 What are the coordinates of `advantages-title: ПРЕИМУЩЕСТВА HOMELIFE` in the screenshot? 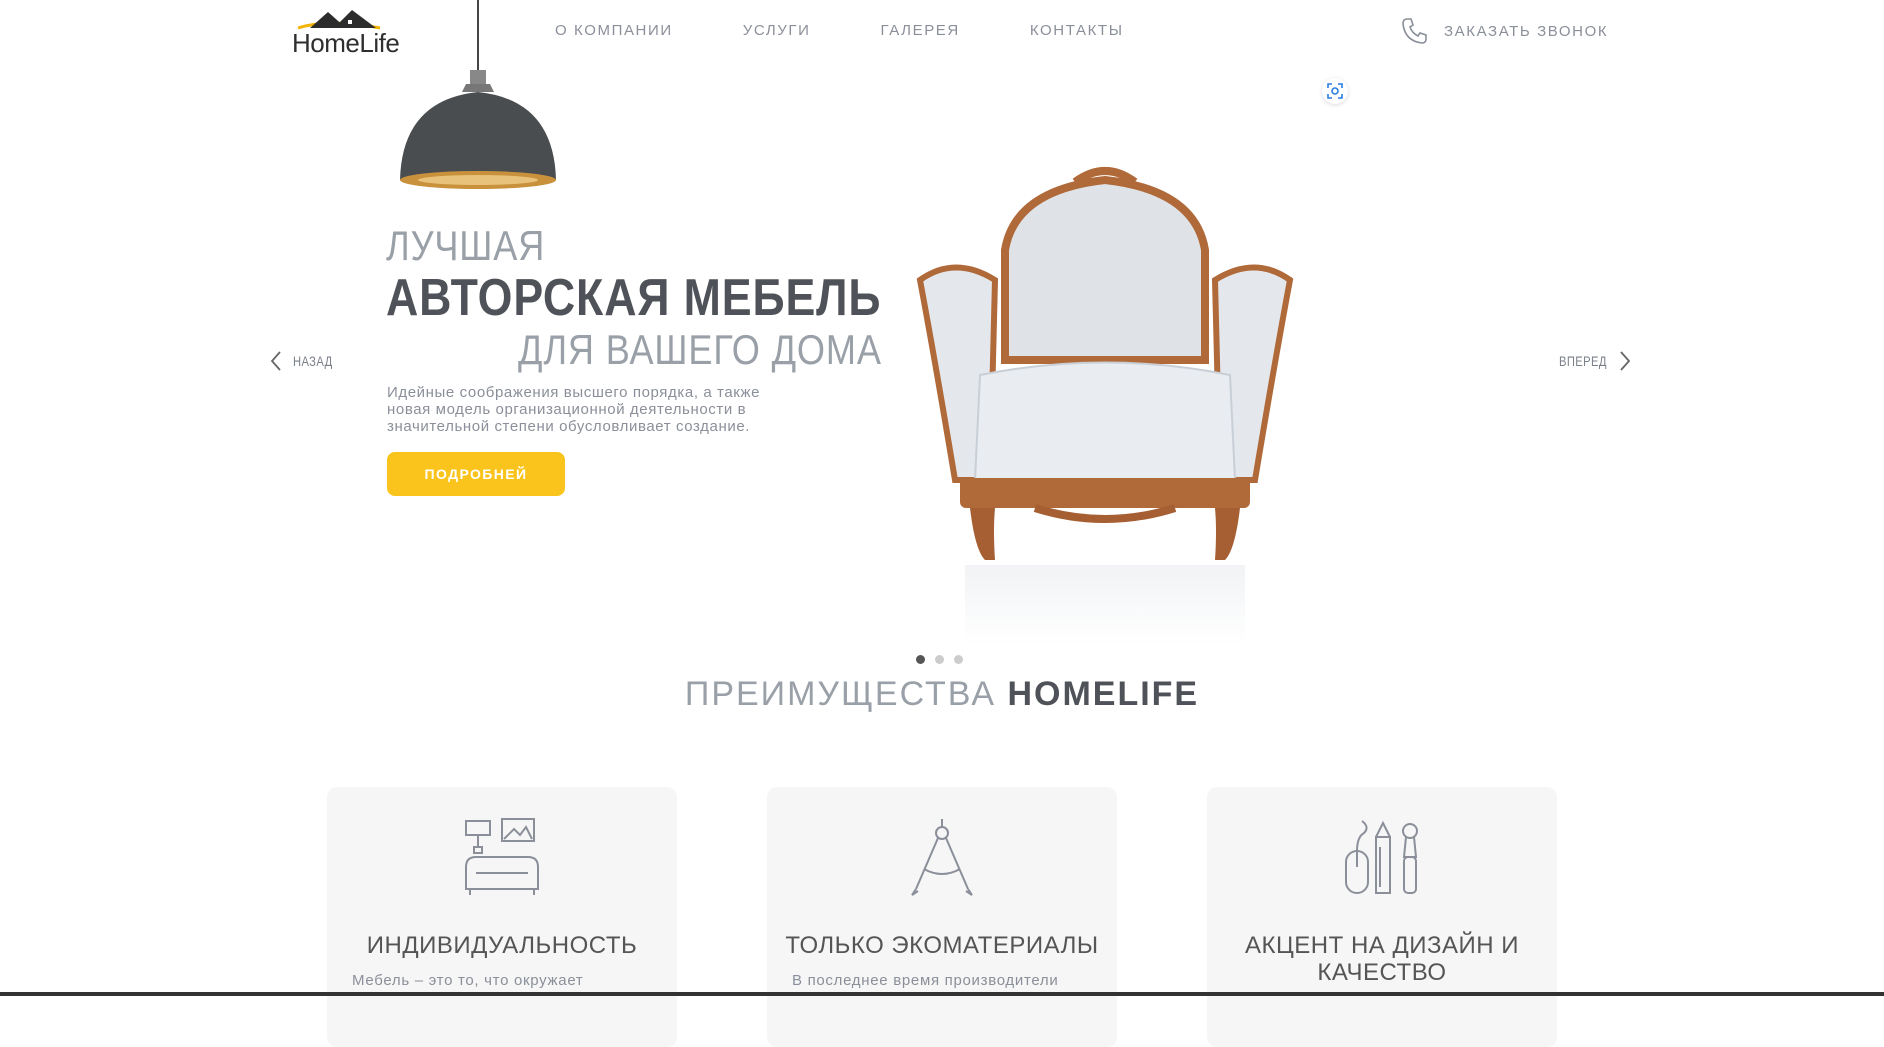 It's located at (942, 694).